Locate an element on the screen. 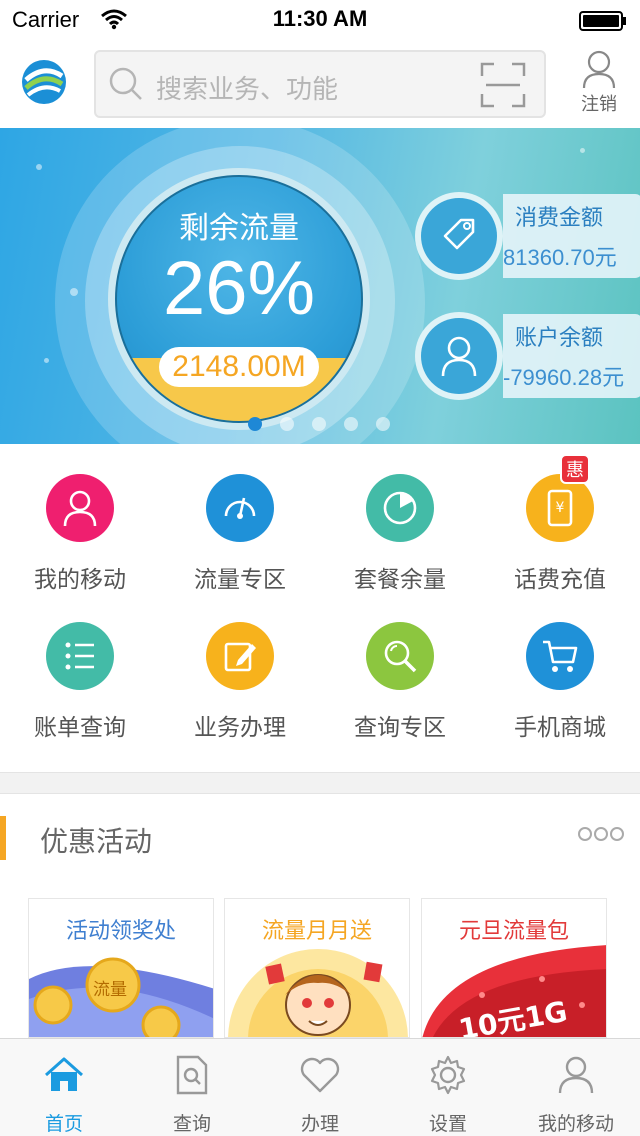 Image resolution: width=640 pixels, height=1136 pixels. coin-label: 流量 is located at coordinates (110, 990).